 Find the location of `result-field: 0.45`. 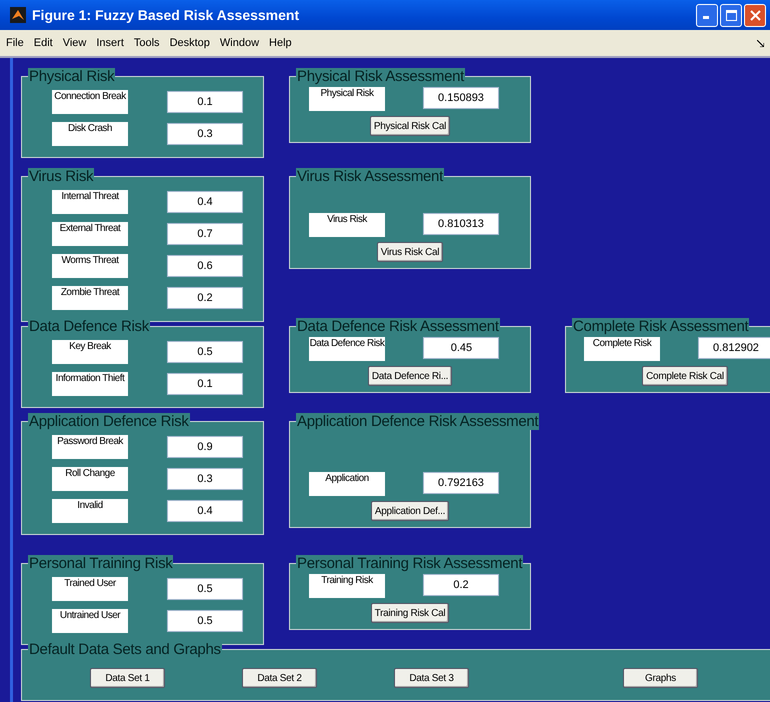

result-field: 0.45 is located at coordinates (461, 348).